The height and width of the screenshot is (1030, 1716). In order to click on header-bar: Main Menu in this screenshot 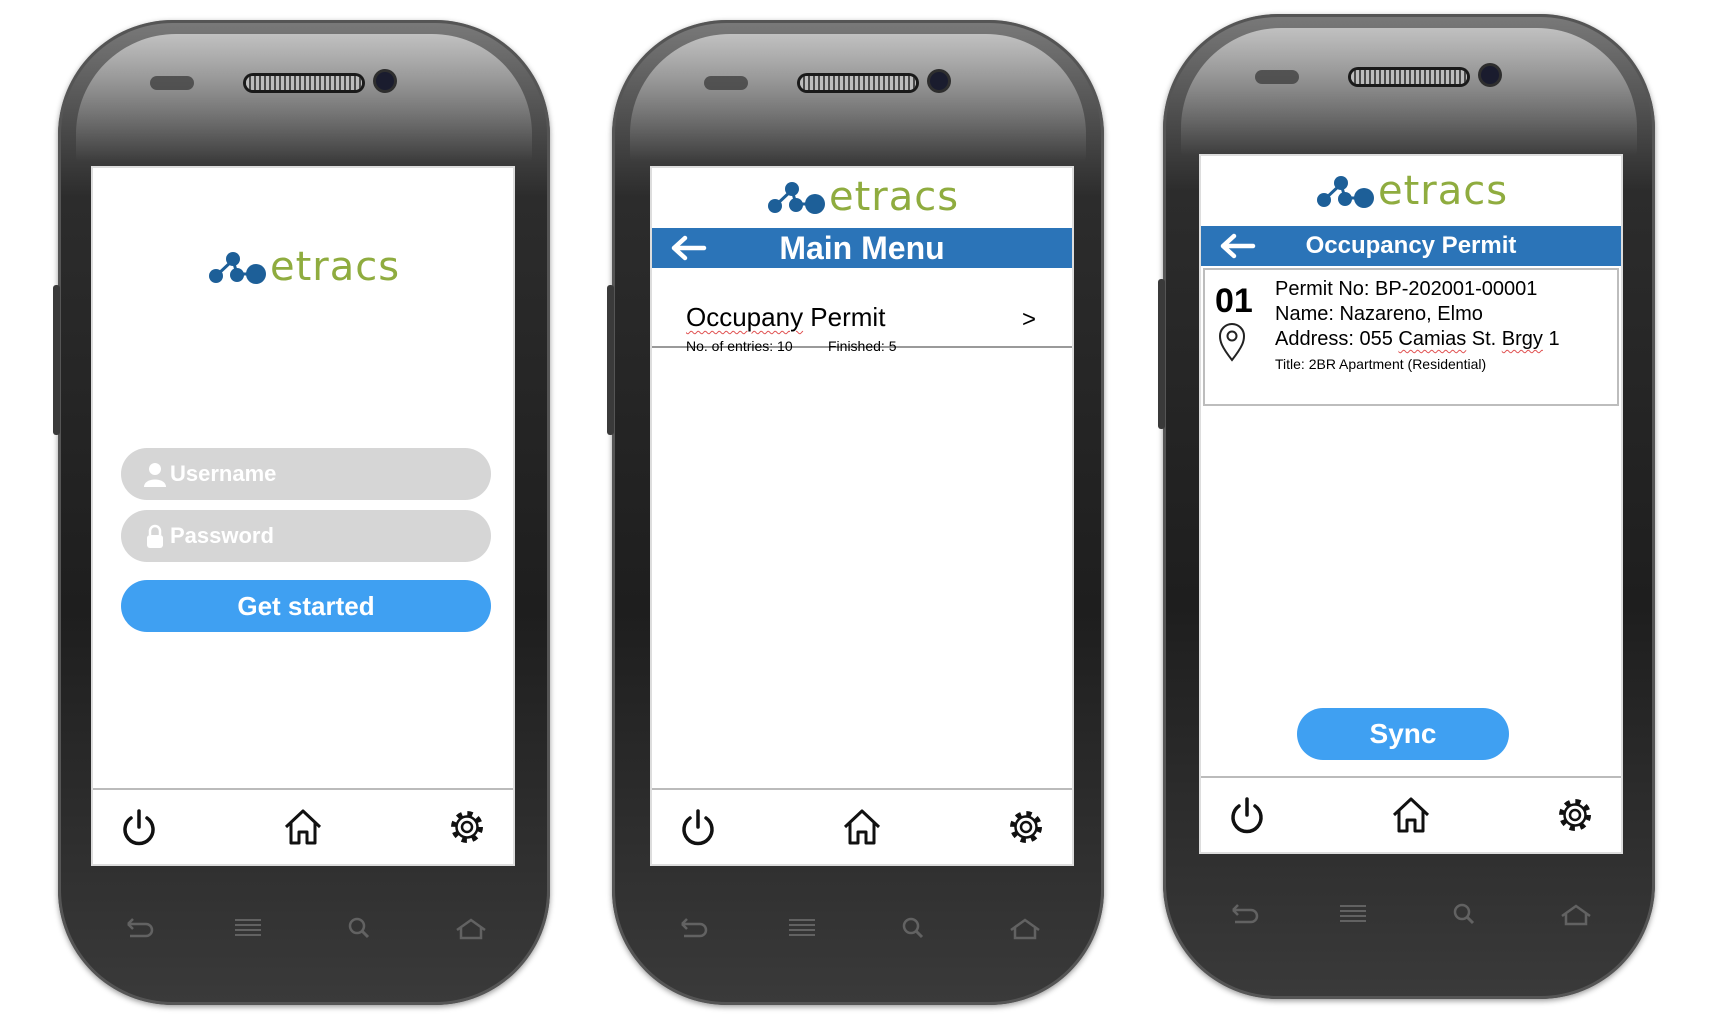, I will do `click(862, 248)`.